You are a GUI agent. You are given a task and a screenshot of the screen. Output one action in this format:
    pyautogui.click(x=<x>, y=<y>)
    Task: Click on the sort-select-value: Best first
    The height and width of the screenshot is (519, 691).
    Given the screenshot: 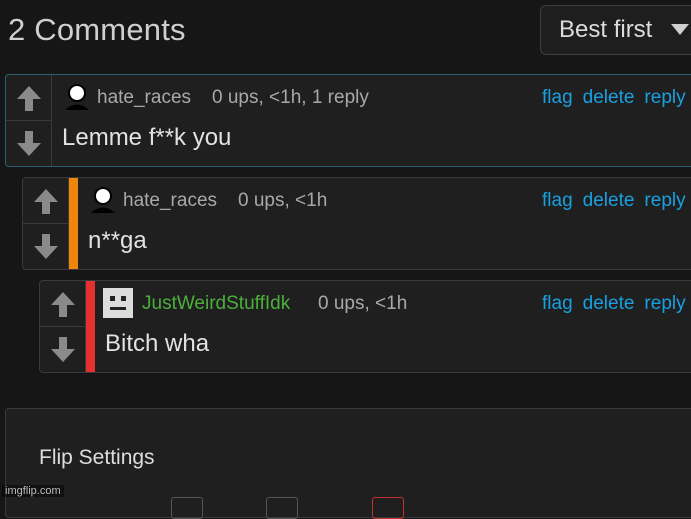 What is the action you would take?
    pyautogui.click(x=606, y=29)
    